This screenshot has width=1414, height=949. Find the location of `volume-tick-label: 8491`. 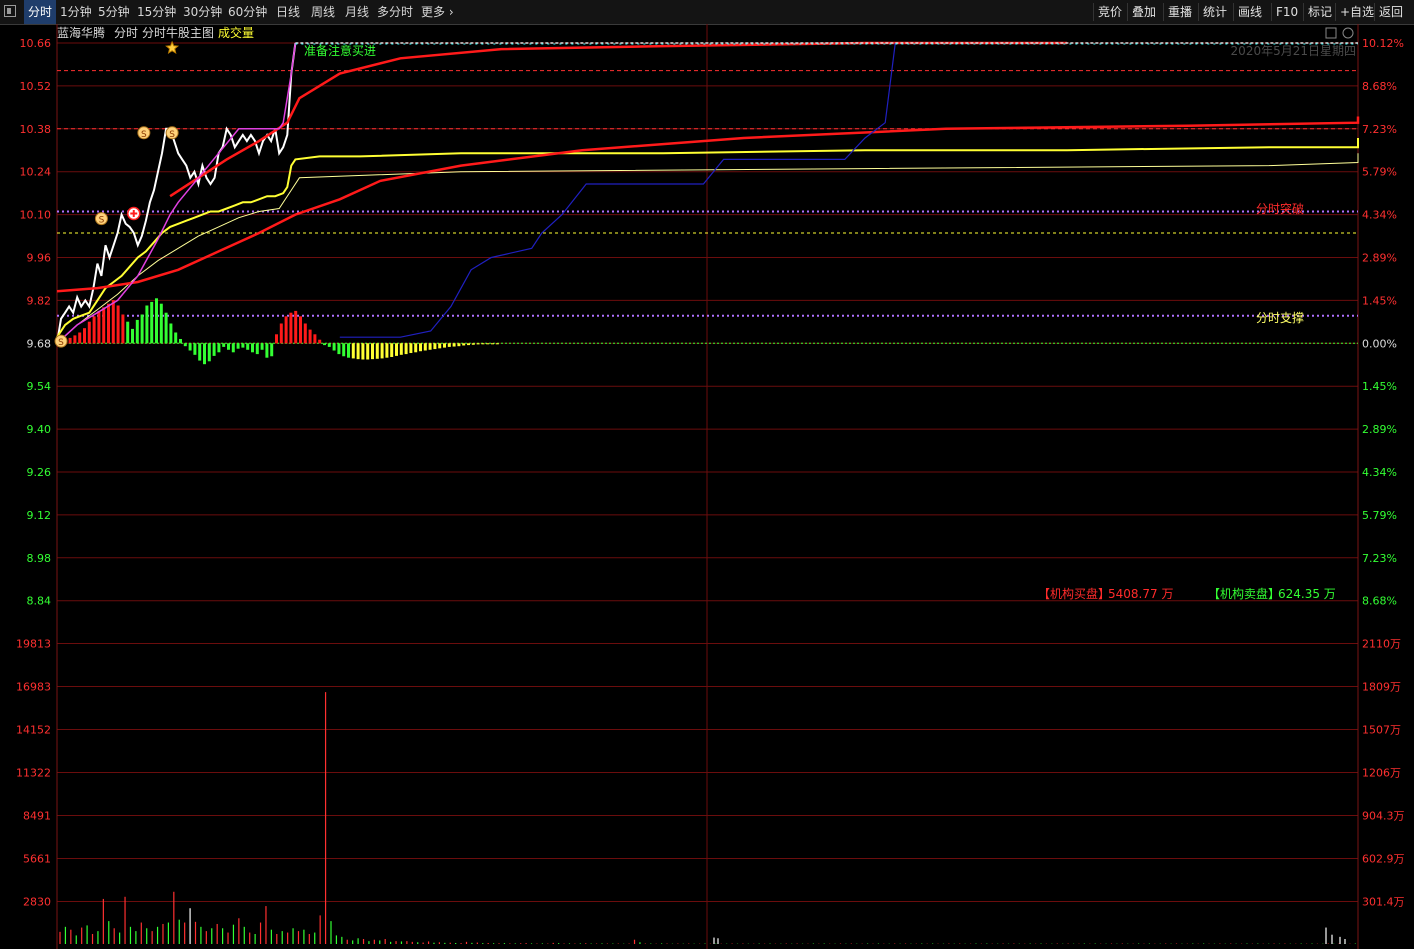

volume-tick-label: 8491 is located at coordinates (37, 816).